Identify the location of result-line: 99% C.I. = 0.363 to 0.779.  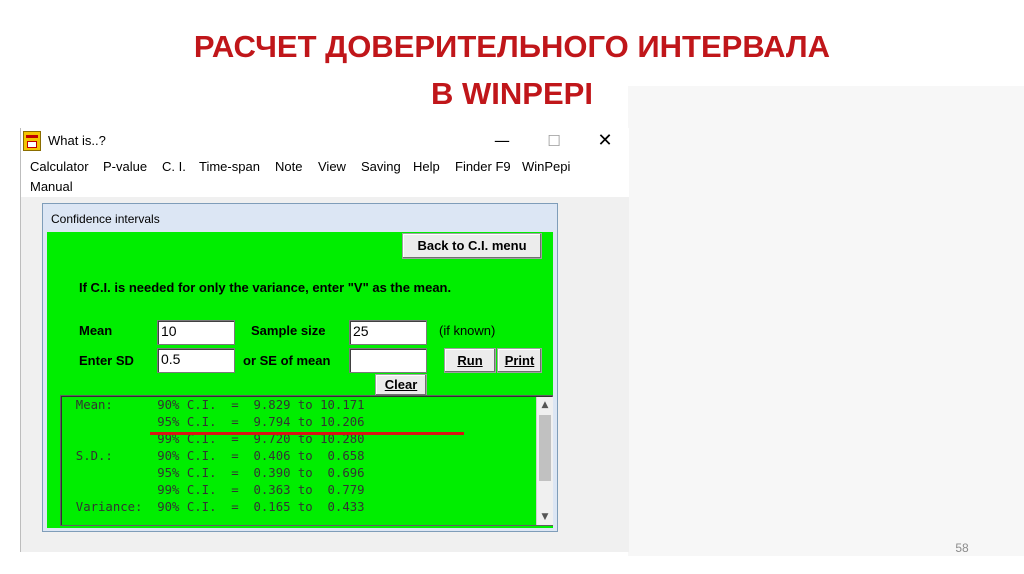
(213, 490).